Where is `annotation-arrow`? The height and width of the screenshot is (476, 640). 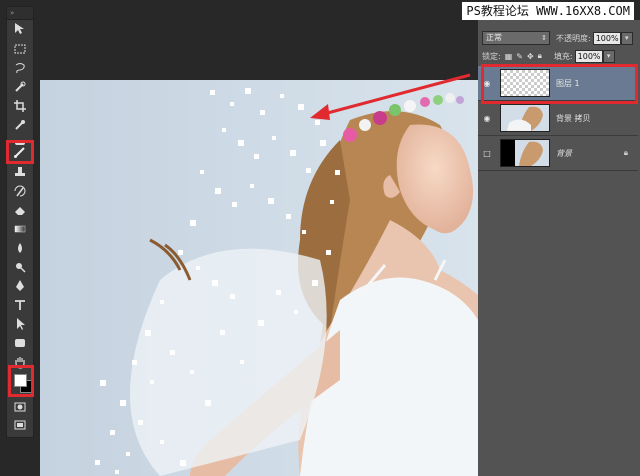 annotation-arrow is located at coordinates (390, 96).